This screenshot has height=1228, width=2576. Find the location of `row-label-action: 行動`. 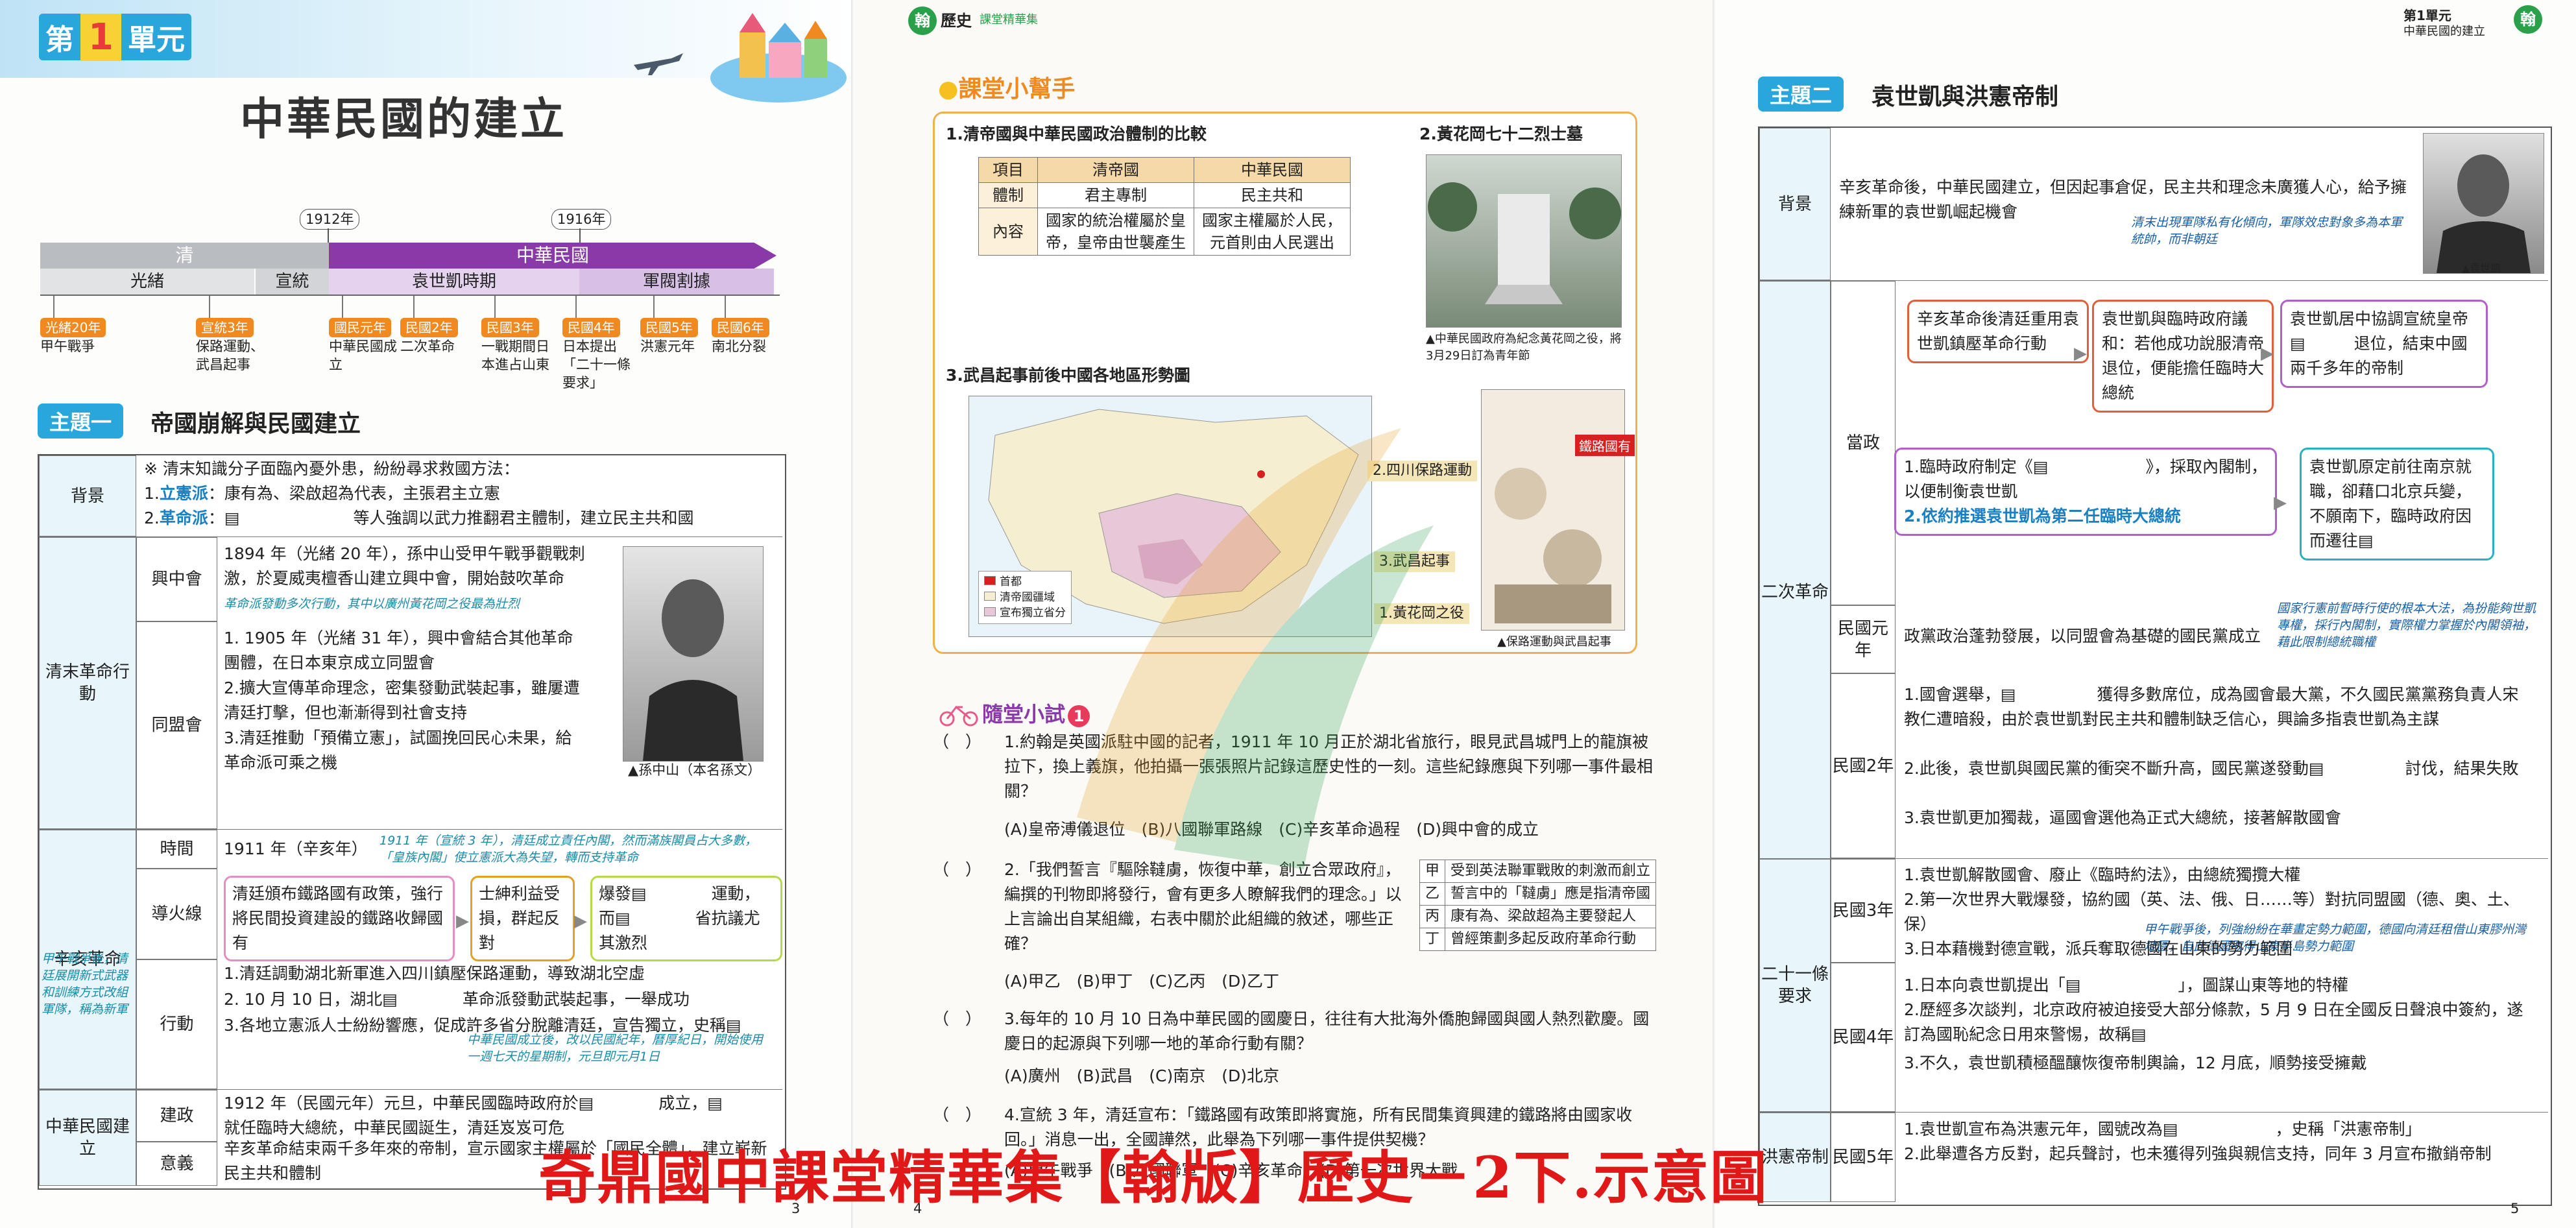

row-label-action: 行動 is located at coordinates (176, 1024).